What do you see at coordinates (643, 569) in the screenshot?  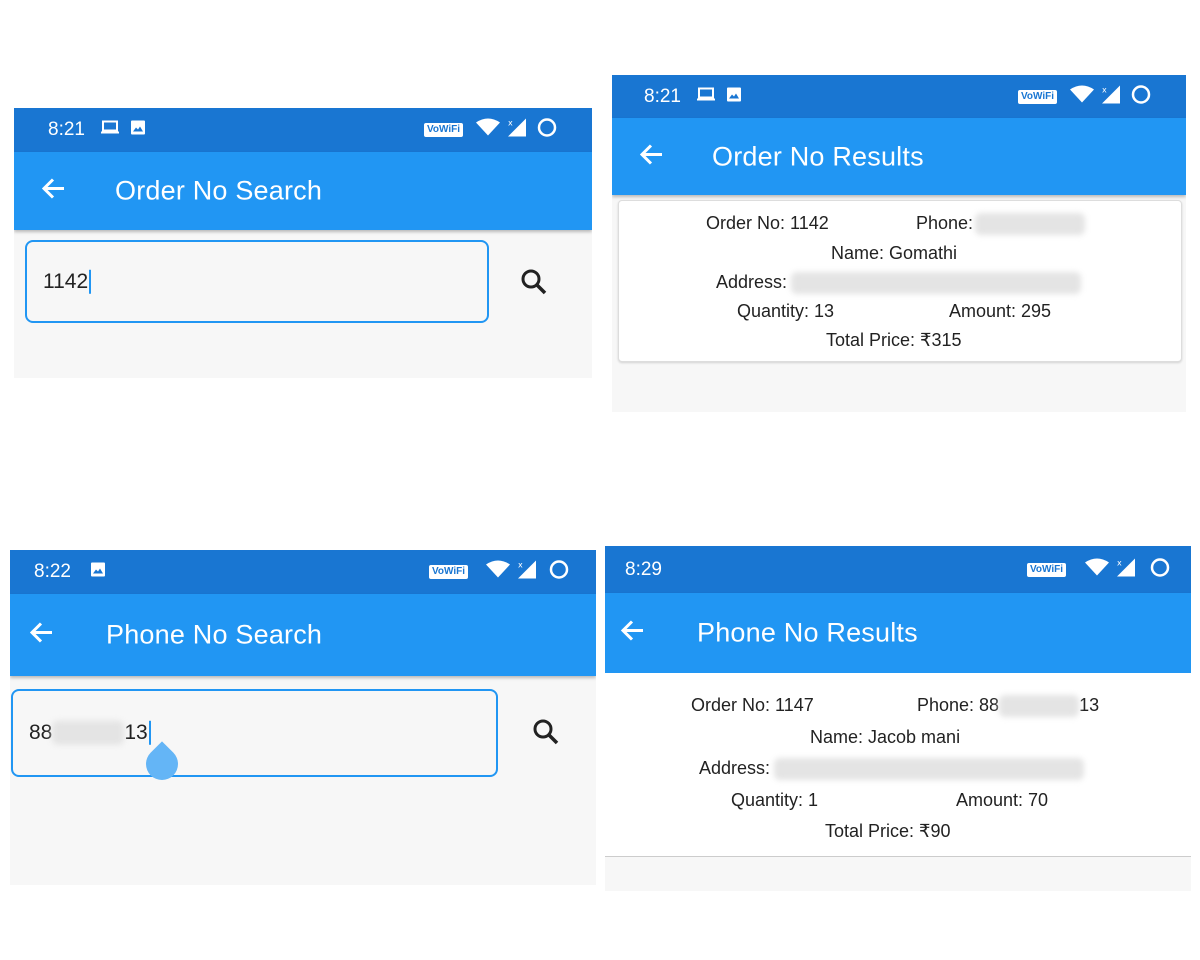 I see `status-time: 8:29` at bounding box center [643, 569].